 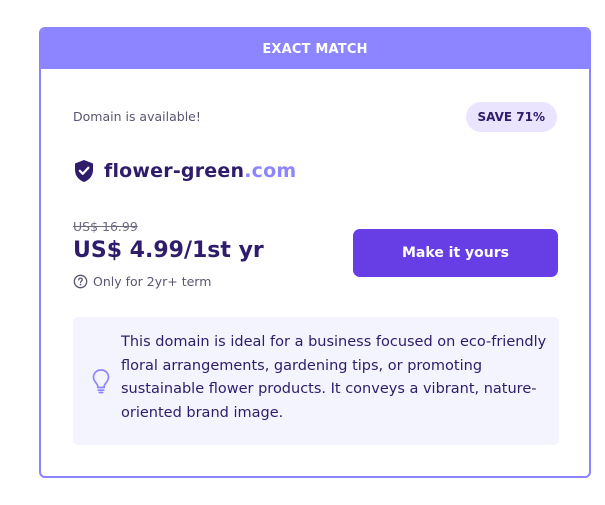 What do you see at coordinates (455, 253) in the screenshot?
I see `make-it-yours-button: Make it yours` at bounding box center [455, 253].